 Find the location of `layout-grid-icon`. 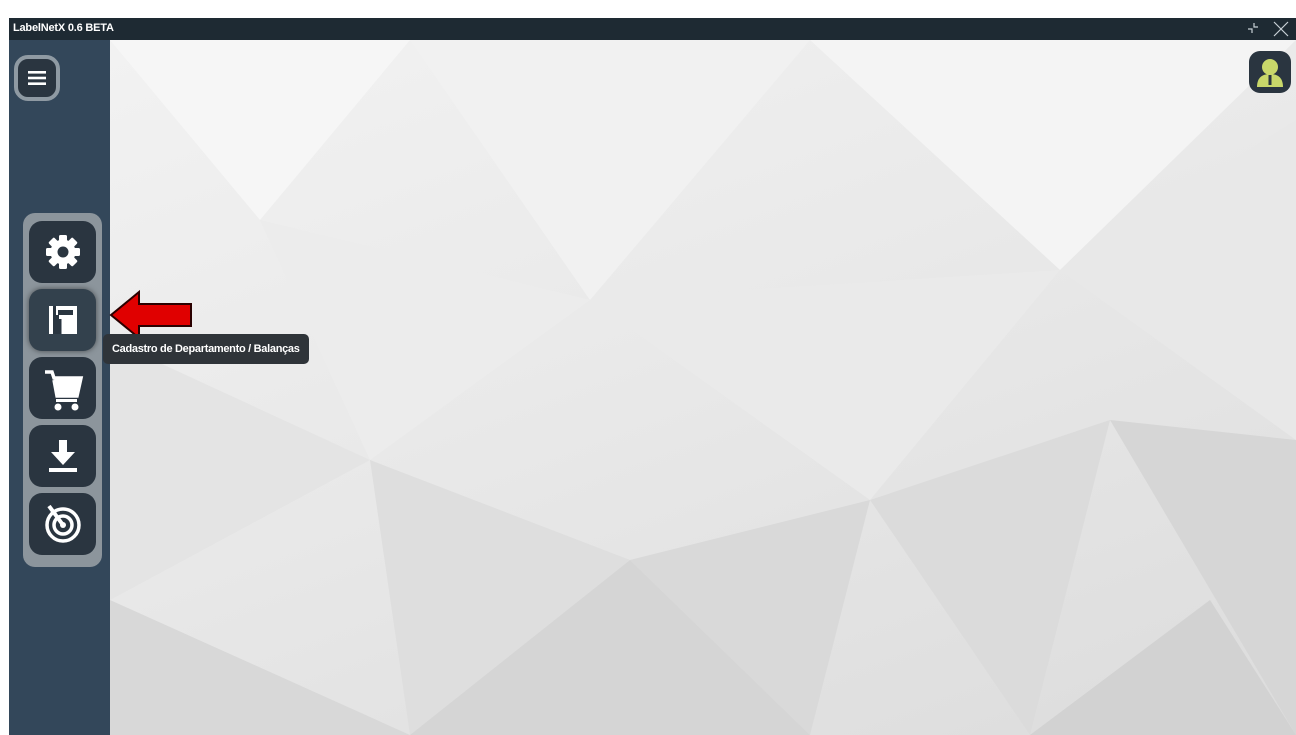

layout-grid-icon is located at coordinates (63, 320).